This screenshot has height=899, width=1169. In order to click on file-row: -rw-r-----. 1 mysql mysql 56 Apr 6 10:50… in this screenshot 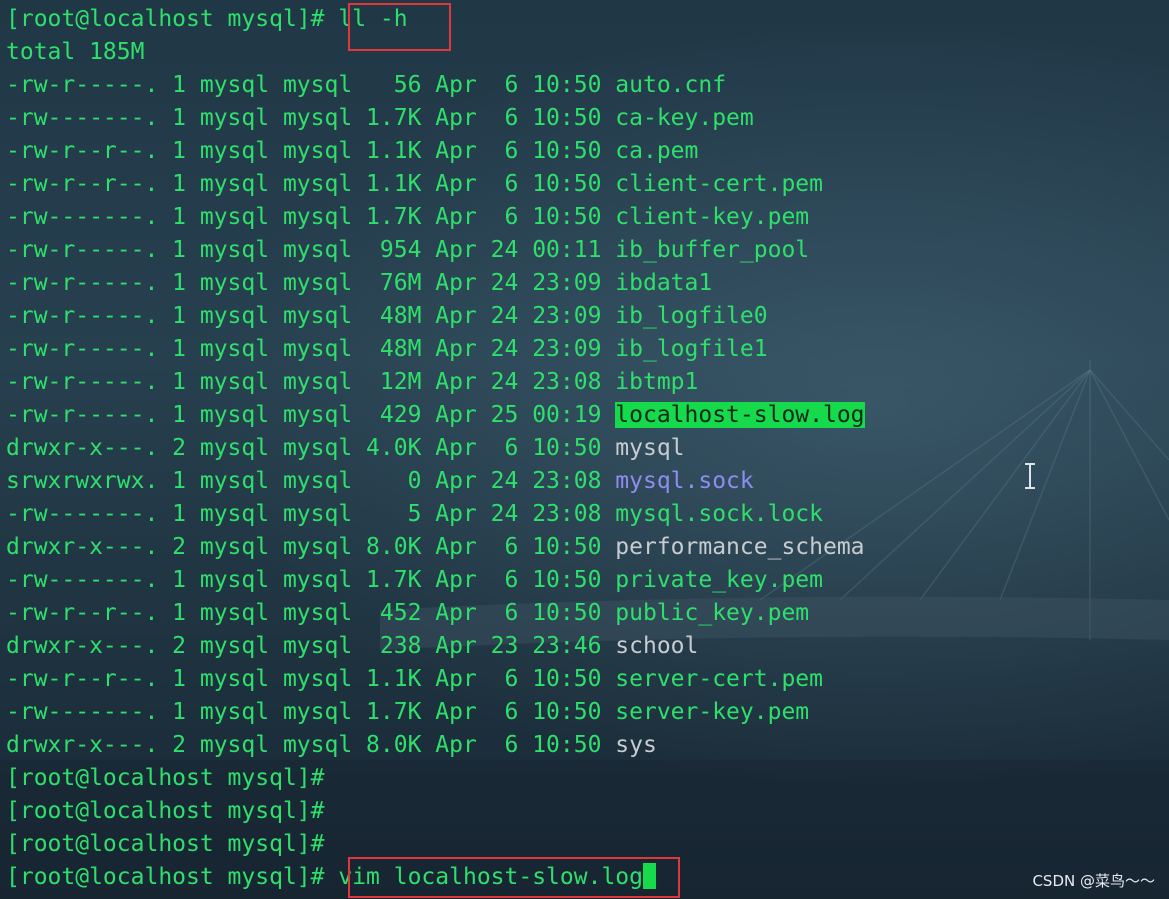, I will do `click(435, 85)`.